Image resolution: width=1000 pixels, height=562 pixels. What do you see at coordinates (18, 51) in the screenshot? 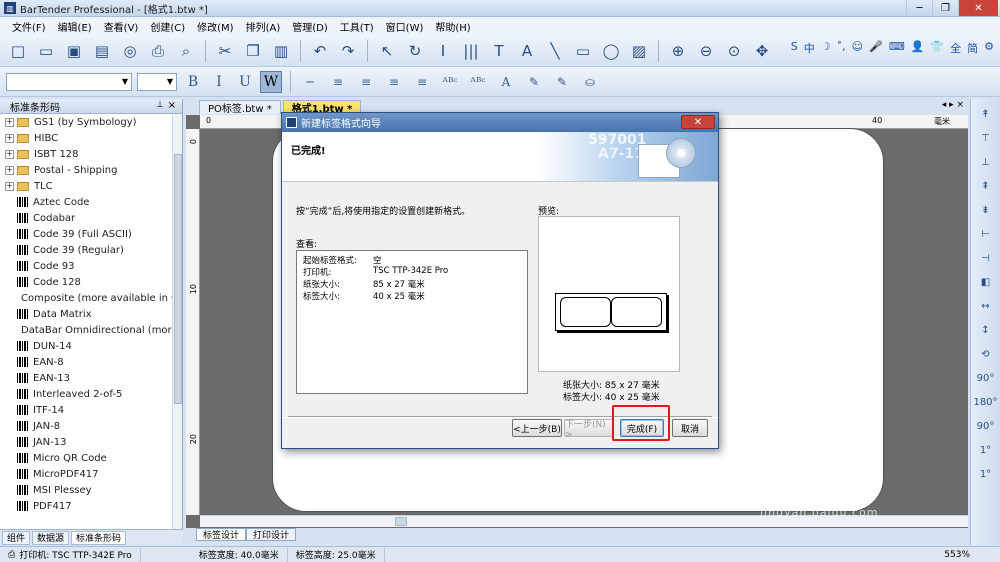
I see `new-icon: □` at bounding box center [18, 51].